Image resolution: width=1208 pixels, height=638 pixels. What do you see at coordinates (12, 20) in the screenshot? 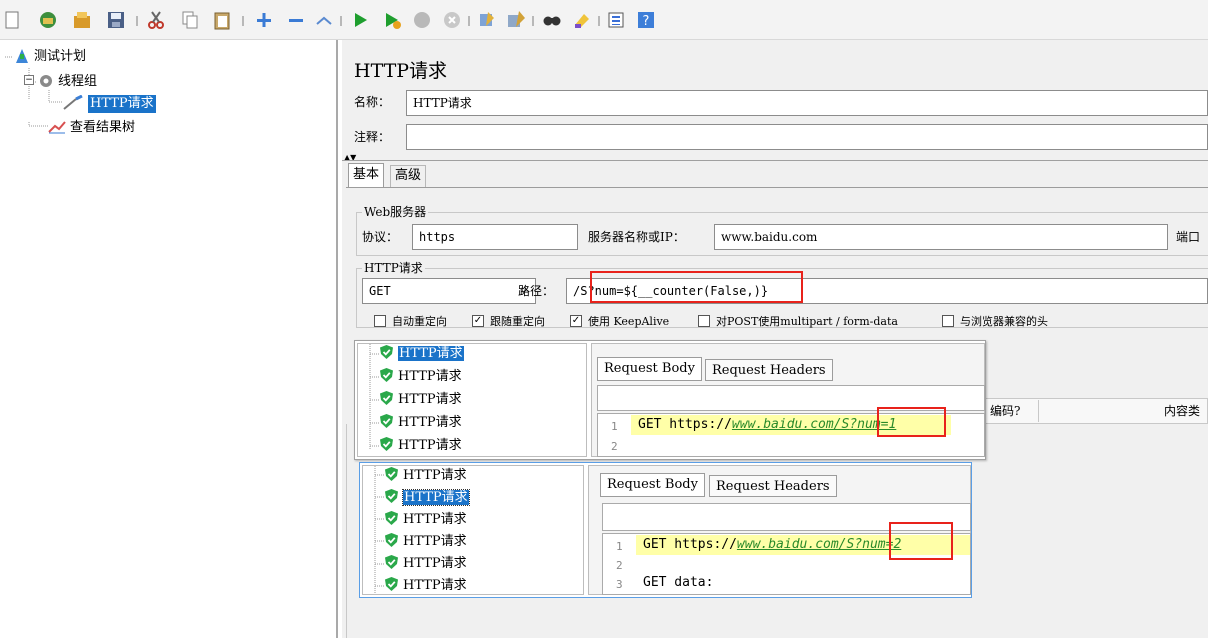
I see `new-icon` at bounding box center [12, 20].